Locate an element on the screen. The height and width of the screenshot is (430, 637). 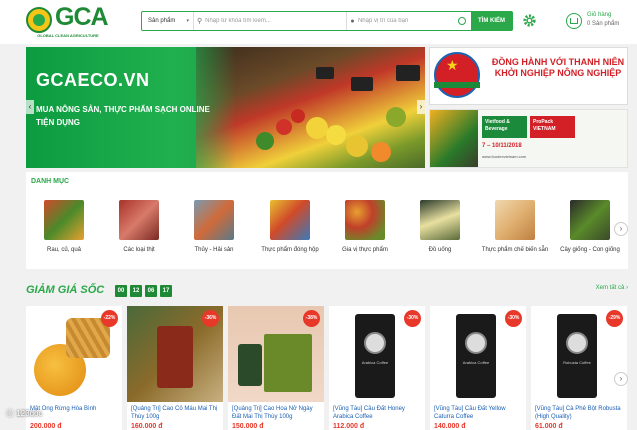
category-item: Thực phẩm đóng hộp is located at coordinates (290, 230).